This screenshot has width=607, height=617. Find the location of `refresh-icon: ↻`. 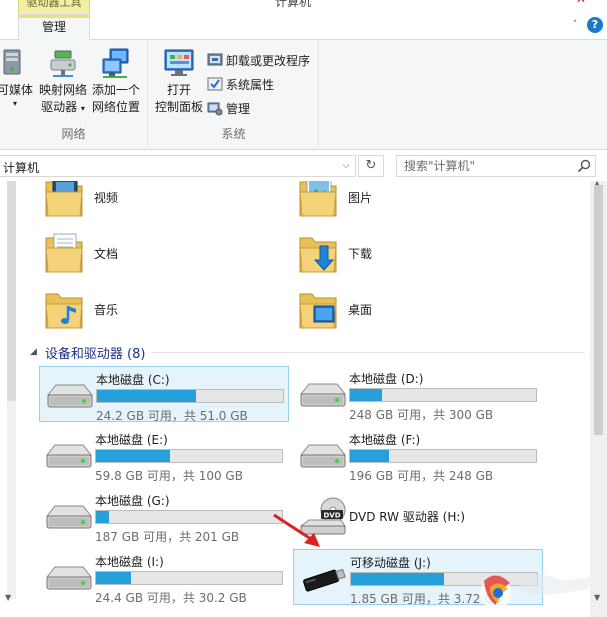

refresh-icon: ↻ is located at coordinates (371, 165).